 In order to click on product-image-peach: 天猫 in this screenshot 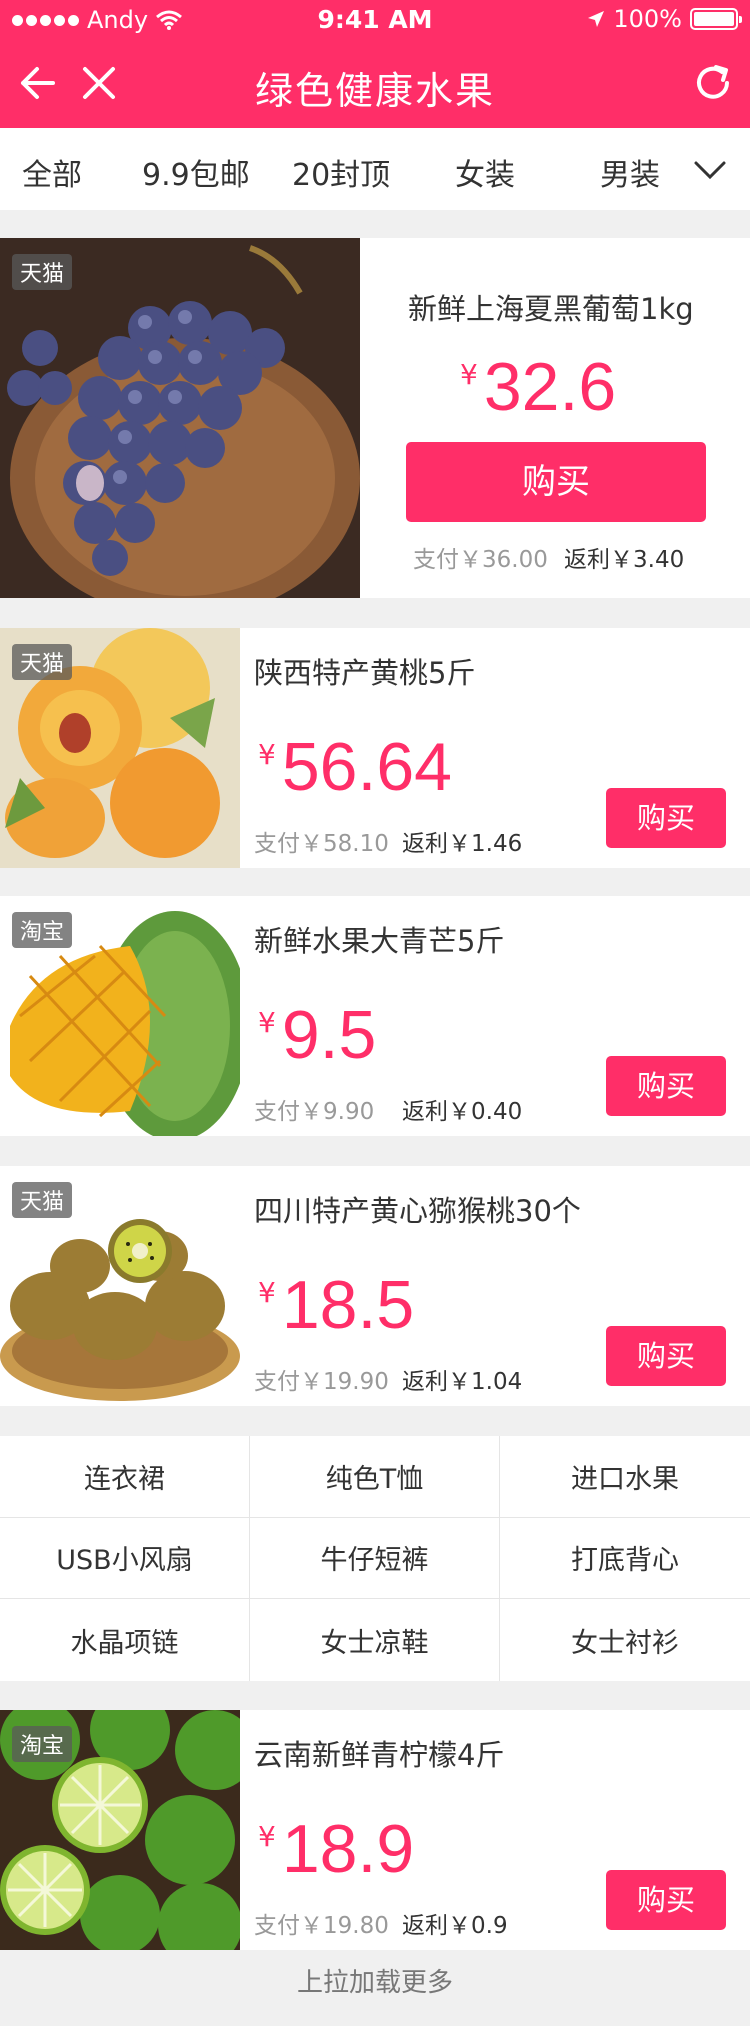, I will do `click(120, 748)`.